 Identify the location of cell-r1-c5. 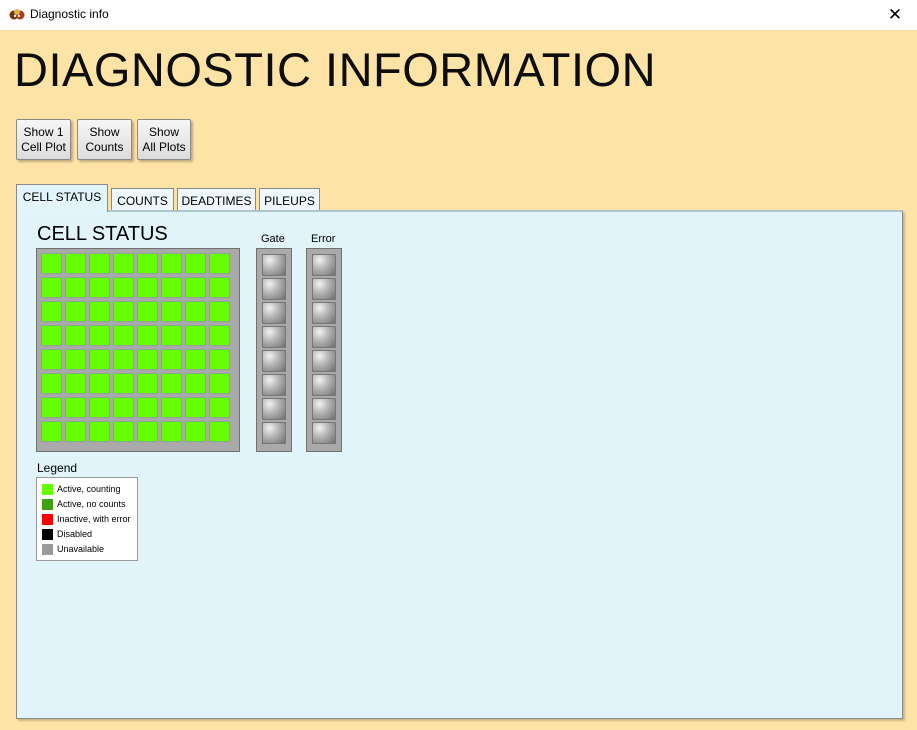
(147, 263).